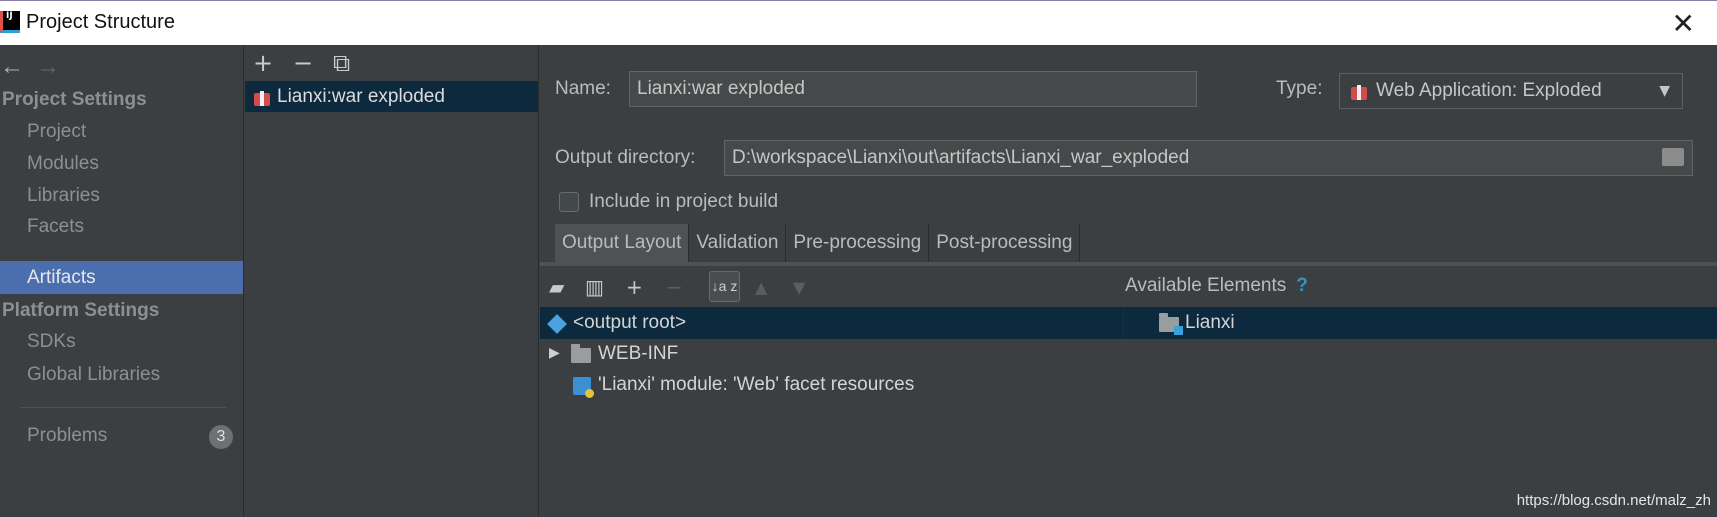 This screenshot has width=1717, height=517. I want to click on tab-pre-processing: Pre-processing, so click(858, 243).